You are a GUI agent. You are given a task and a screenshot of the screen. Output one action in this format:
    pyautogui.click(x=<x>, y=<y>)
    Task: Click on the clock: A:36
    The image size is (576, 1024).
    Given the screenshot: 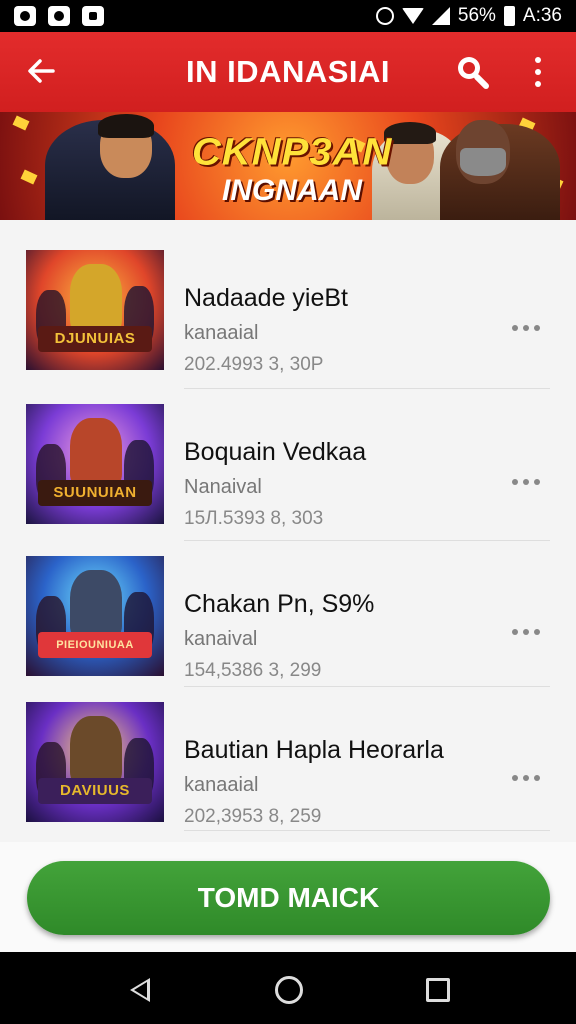 What is the action you would take?
    pyautogui.click(x=542, y=15)
    